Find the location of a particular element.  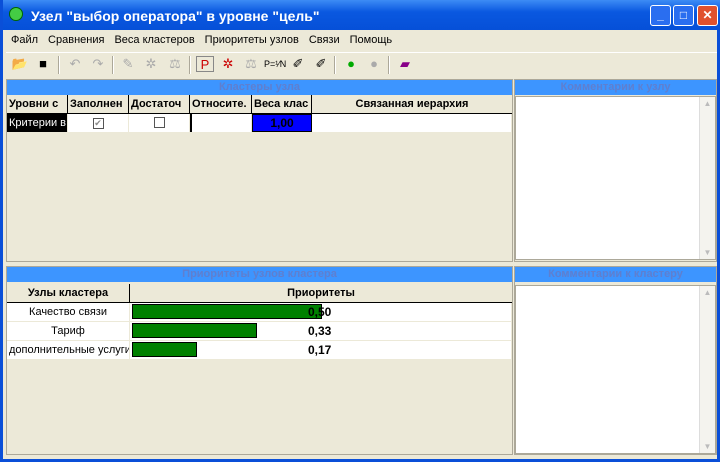

priority-cell: 0,33 is located at coordinates (321, 331).